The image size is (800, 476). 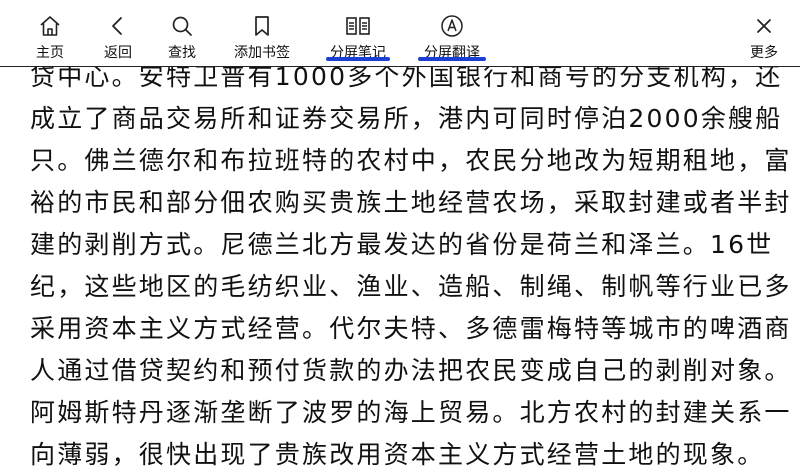 I want to click on text-line: 成立了商品交易所和证券交易所，港内可同时停泊2000余艘船, so click(x=406, y=118).